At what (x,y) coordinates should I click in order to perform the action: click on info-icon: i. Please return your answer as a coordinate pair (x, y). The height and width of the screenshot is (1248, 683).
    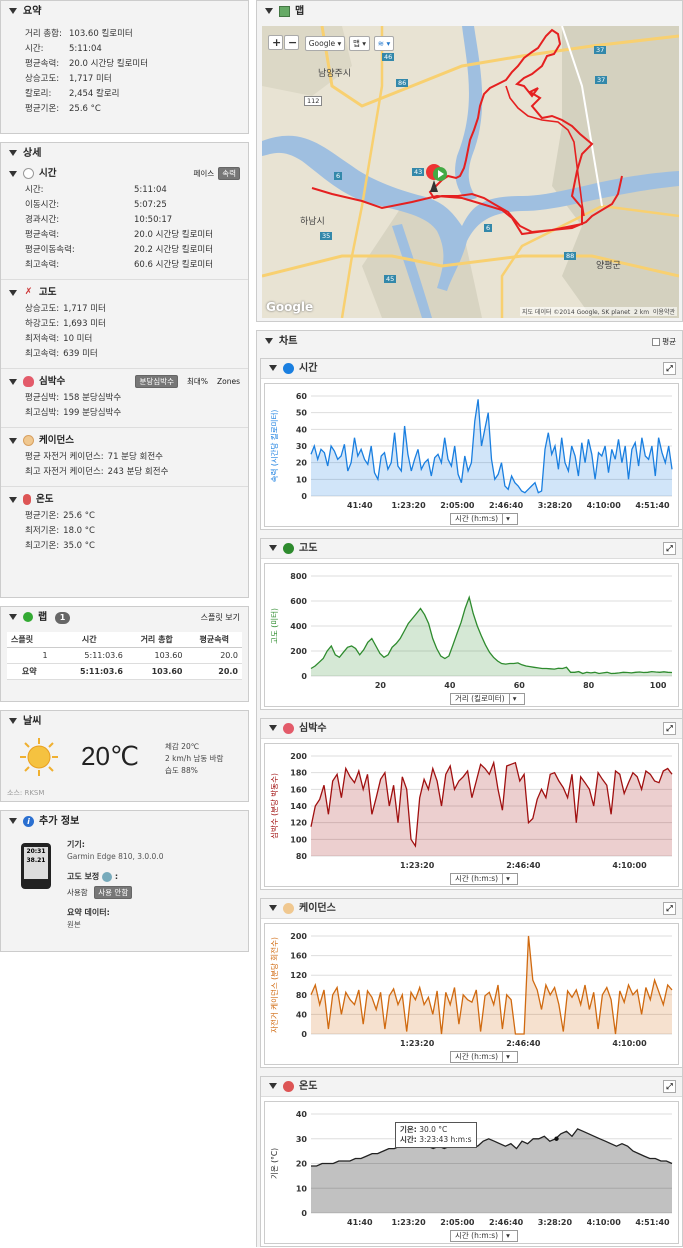
    Looking at the image, I should click on (28, 821).